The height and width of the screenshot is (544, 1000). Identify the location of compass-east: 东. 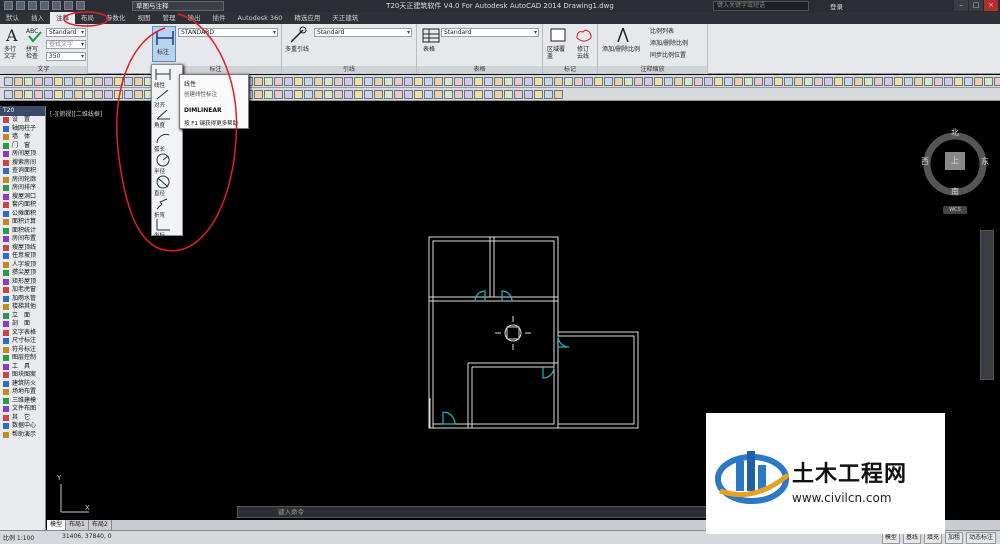
(985, 161).